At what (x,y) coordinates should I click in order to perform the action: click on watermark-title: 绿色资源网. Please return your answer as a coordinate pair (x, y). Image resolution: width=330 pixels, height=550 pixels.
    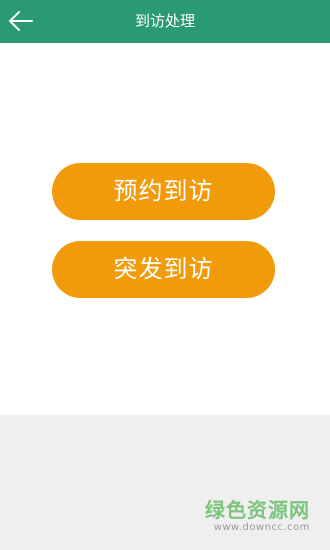
    Looking at the image, I should click on (257, 510).